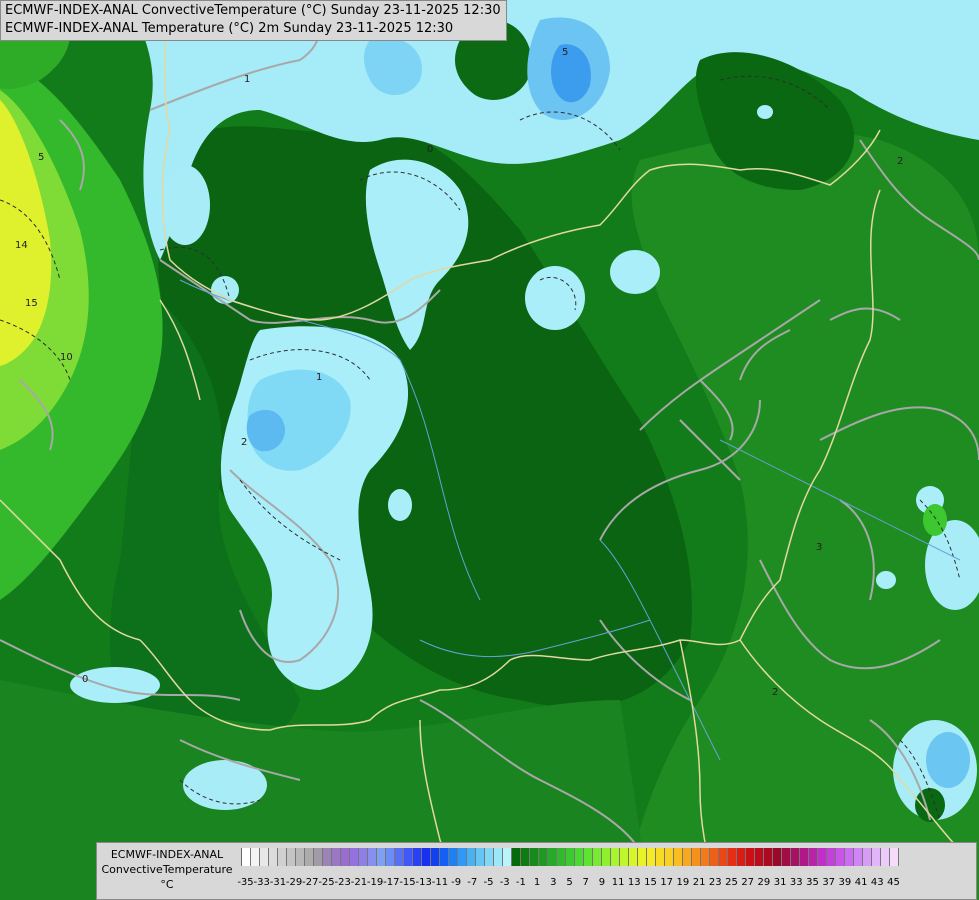 This screenshot has height=900, width=979. Describe the element at coordinates (765, 112) in the screenshot. I see `light-blue-patch-far-north` at that location.